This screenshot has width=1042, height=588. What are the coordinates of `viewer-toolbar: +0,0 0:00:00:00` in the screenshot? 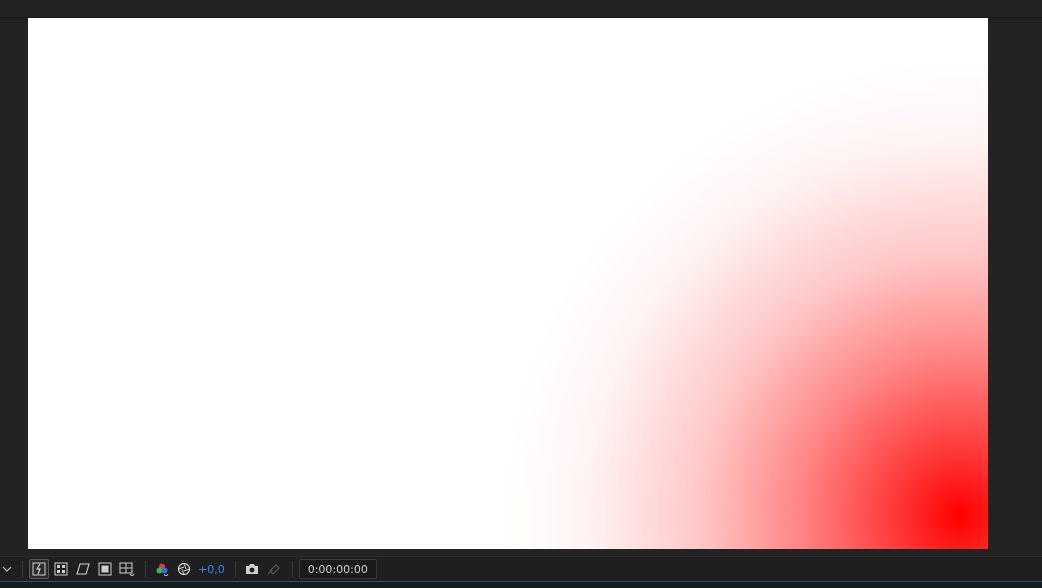 It's located at (521, 568).